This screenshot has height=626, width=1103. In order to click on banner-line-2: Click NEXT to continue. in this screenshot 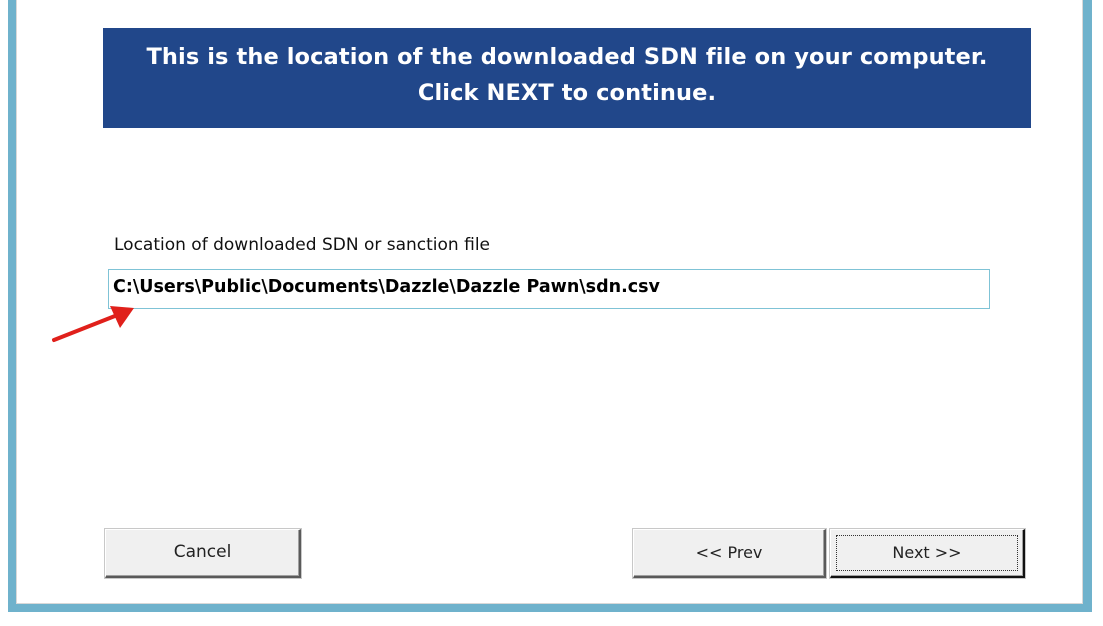, I will do `click(567, 93)`.